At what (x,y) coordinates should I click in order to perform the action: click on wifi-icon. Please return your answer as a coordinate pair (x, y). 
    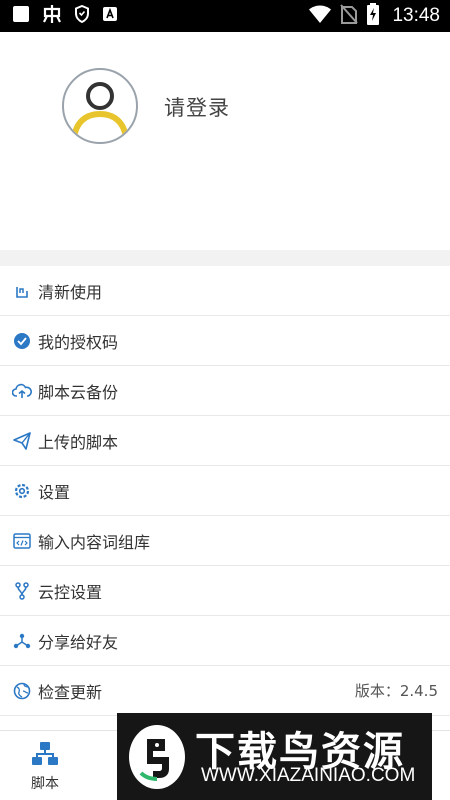
    Looking at the image, I should click on (320, 16).